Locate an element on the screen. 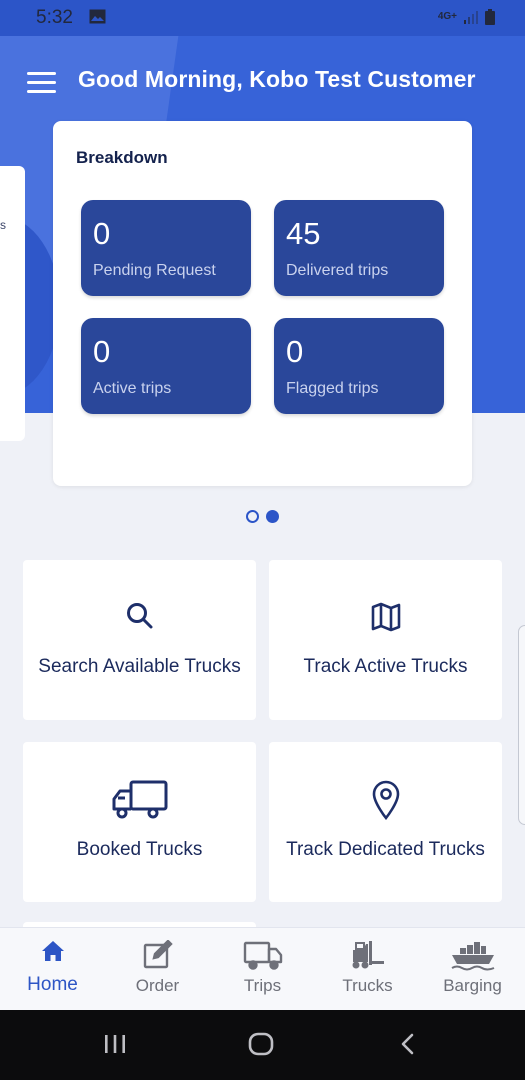 Image resolution: width=525 pixels, height=1080 pixels. carousel-prev-card-text: s is located at coordinates (3, 225).